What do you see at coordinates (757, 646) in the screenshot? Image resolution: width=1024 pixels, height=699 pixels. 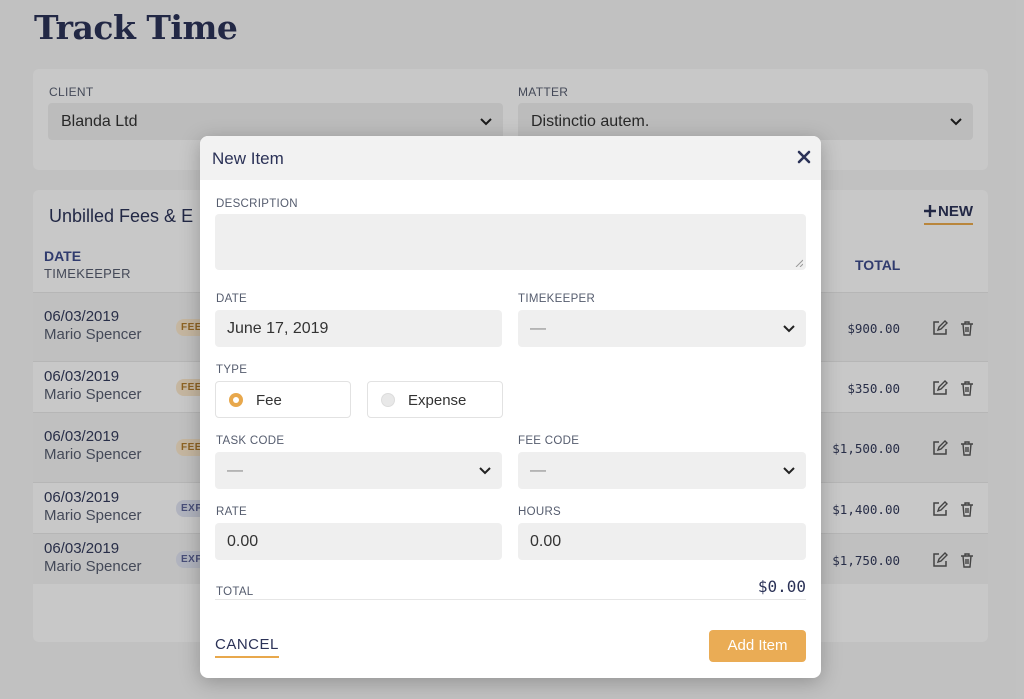 I see `add-item-button: Add Item` at bounding box center [757, 646].